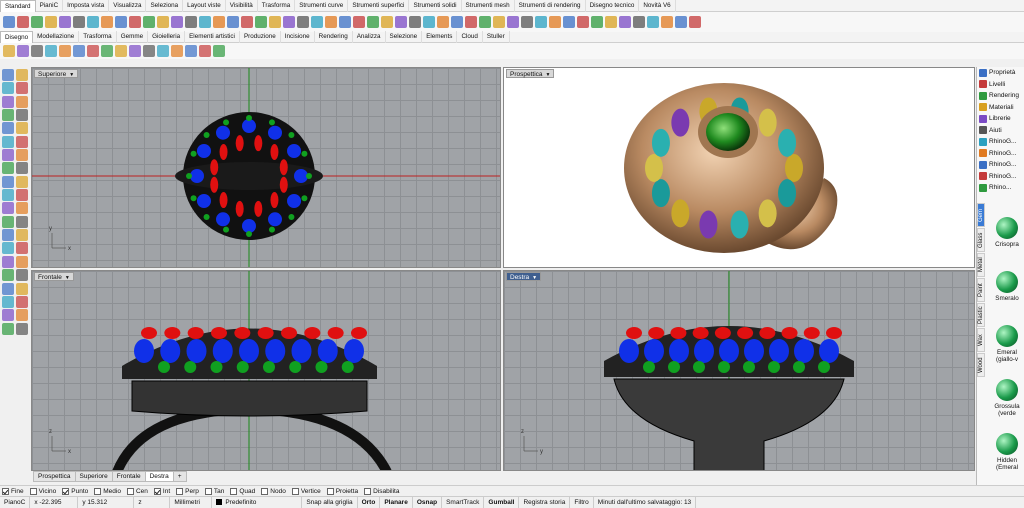 The width and height of the screenshot is (1024, 508). Describe the element at coordinates (159, 476) in the screenshot. I see `viewport-tab: Destra` at that location.